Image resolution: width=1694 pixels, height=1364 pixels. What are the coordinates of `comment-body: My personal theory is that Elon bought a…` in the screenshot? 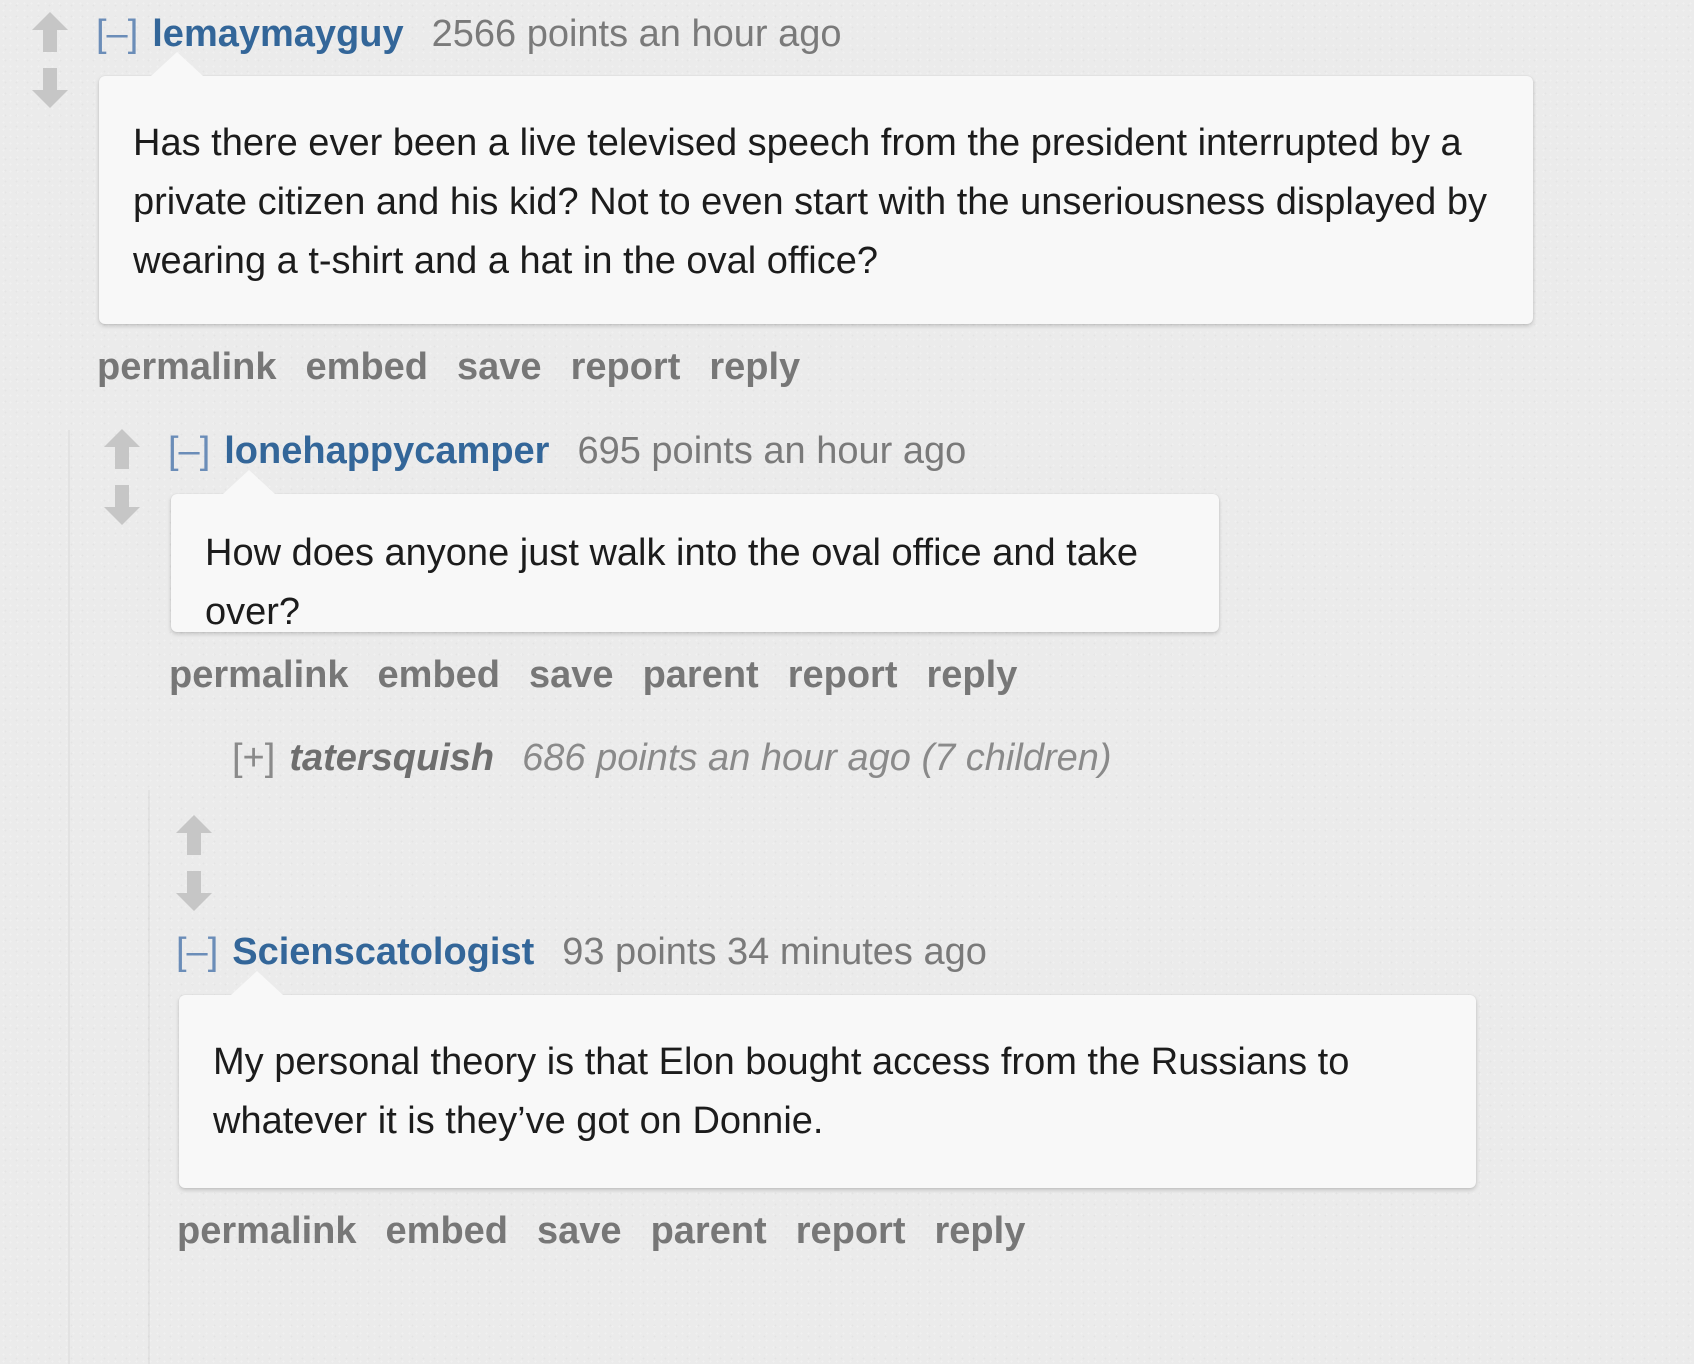 It's located at (827, 1079).